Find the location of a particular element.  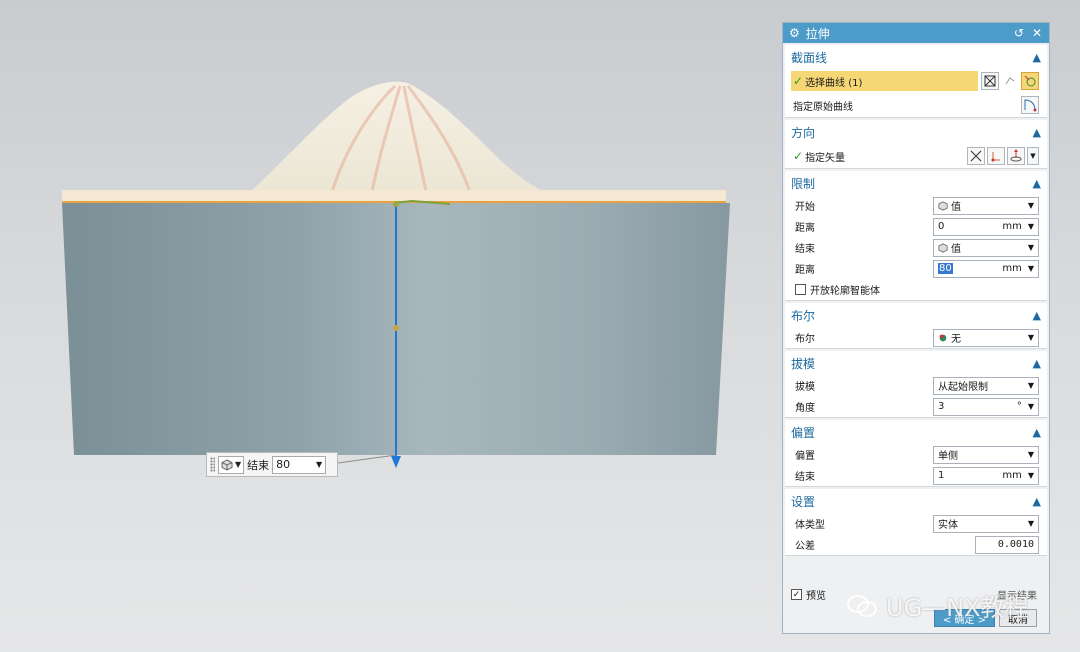

top-rim is located at coordinates (394, 196).